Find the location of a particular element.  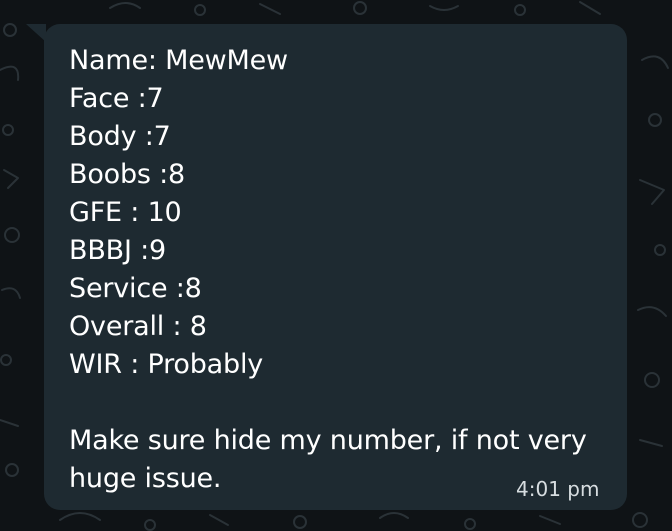

message-line: Name: MewMew is located at coordinates (178, 60).